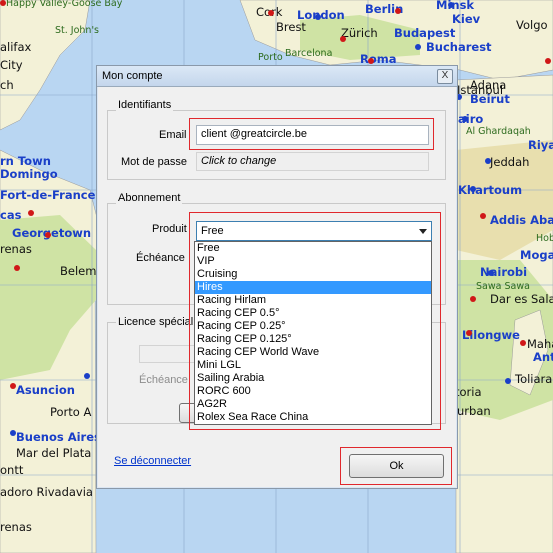  Describe the element at coordinates (536, 255) in the screenshot. I see `map-label: Moga` at that location.